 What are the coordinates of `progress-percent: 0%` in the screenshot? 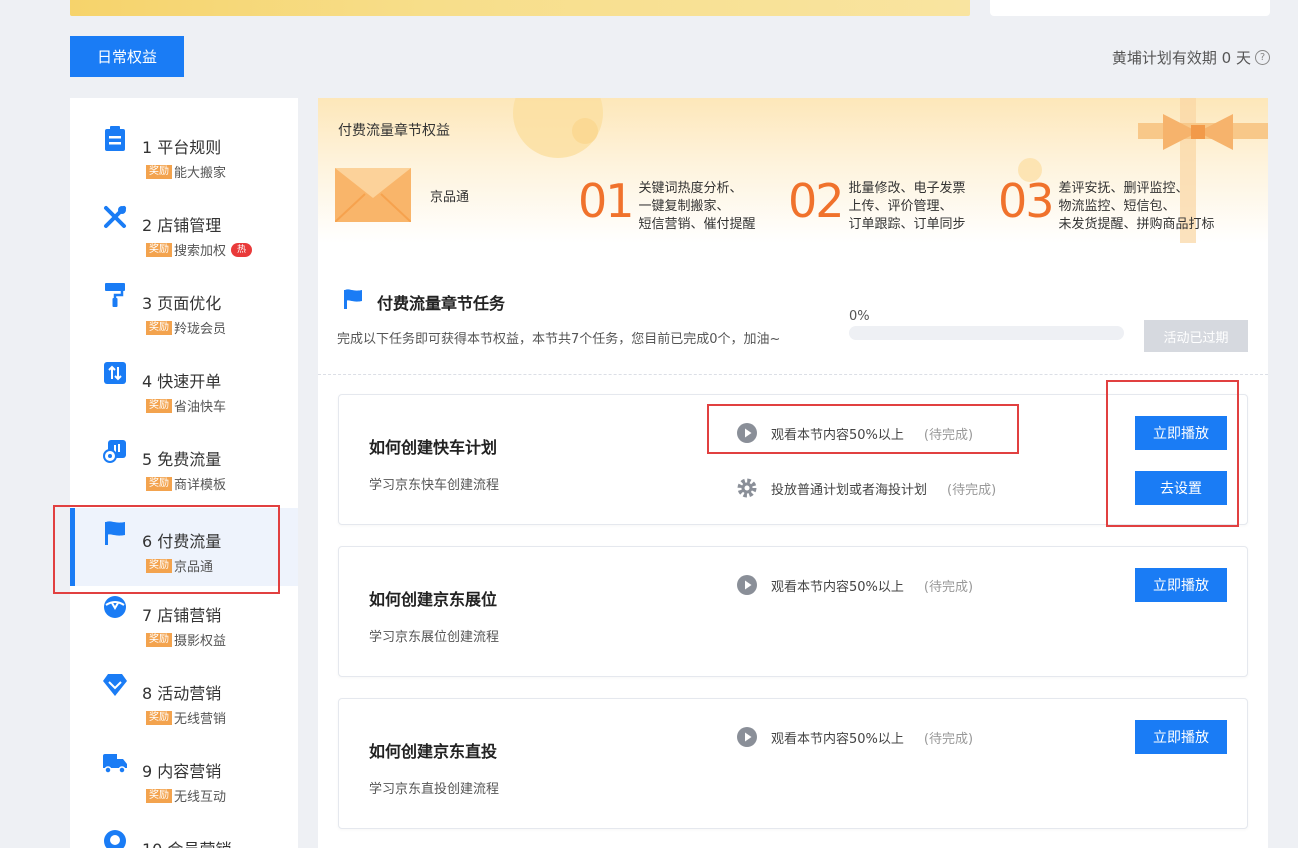 It's located at (859, 316).